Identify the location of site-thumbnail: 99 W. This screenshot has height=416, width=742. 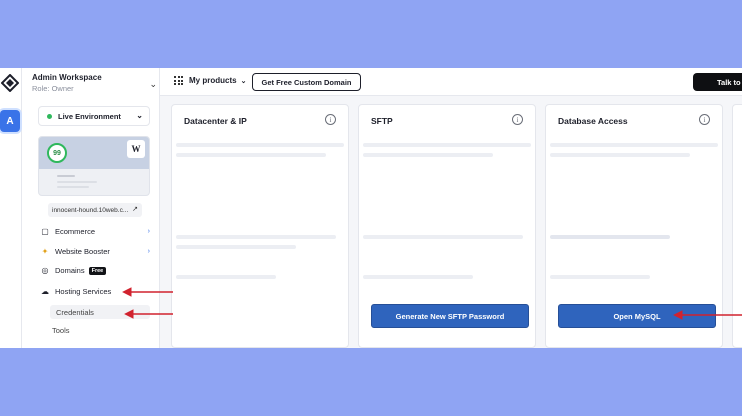
(94, 166).